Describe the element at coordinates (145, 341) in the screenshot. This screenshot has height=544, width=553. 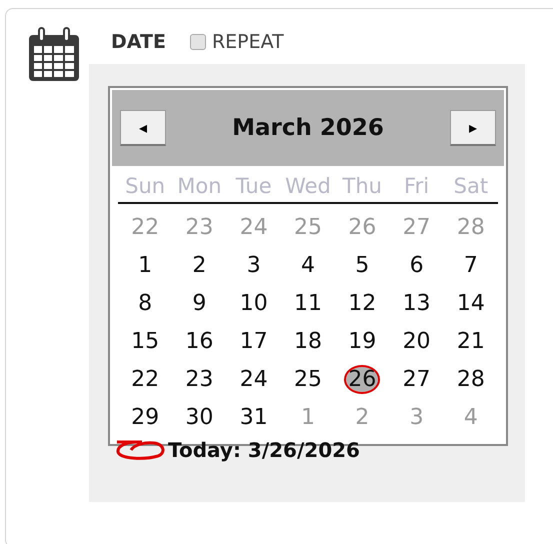
I see `day-cell: 15` at that location.